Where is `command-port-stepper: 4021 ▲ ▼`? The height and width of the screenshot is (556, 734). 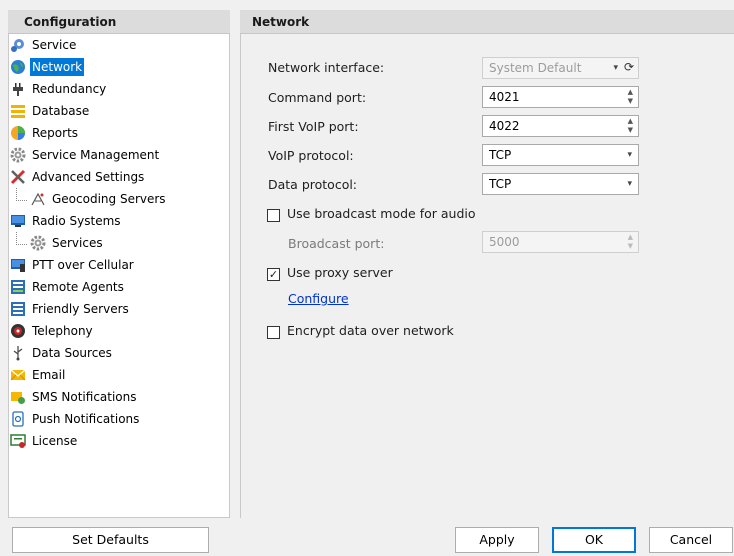
command-port-stepper: 4021 ▲ ▼ is located at coordinates (560, 97).